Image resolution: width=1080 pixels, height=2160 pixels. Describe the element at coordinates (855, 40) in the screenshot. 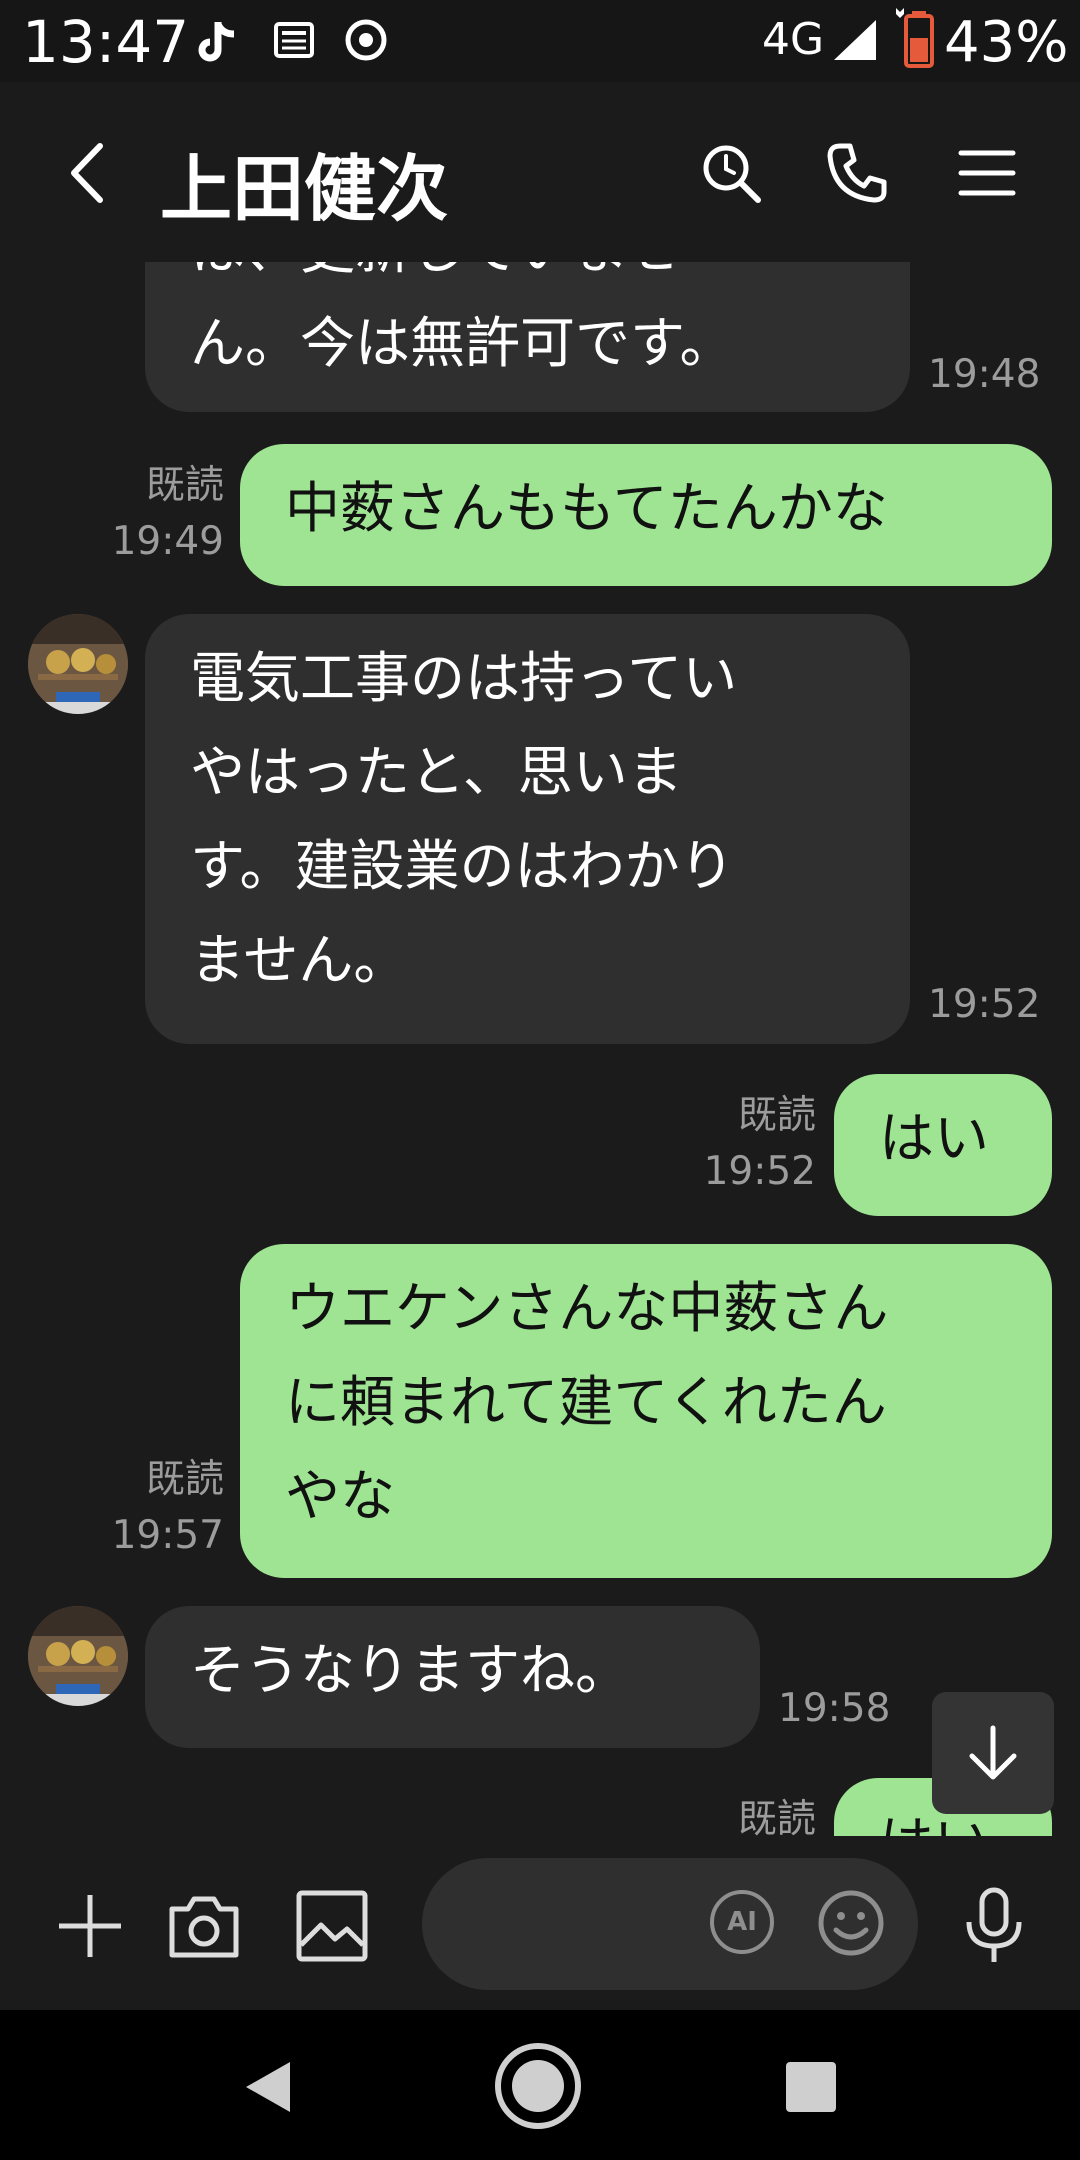

I see `signal-icon` at that location.